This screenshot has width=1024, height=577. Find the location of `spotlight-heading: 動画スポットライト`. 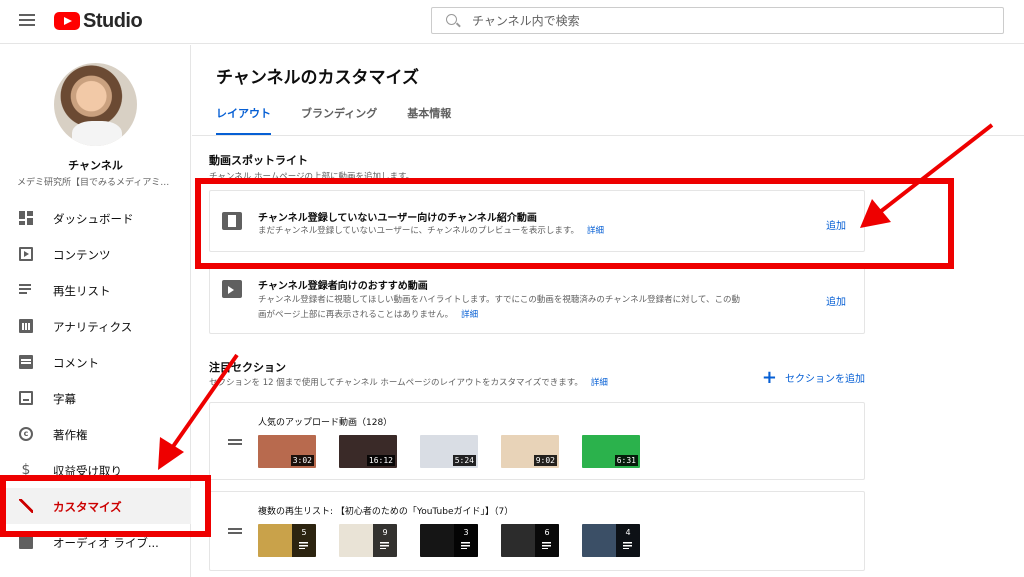

spotlight-heading: 動画スポットライト is located at coordinates (258, 160).